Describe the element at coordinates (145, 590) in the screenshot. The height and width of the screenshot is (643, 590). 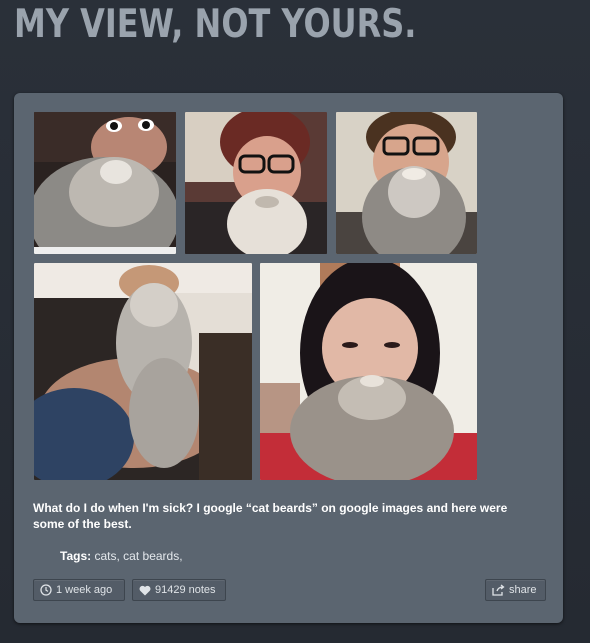
I see `heart-icon` at that location.